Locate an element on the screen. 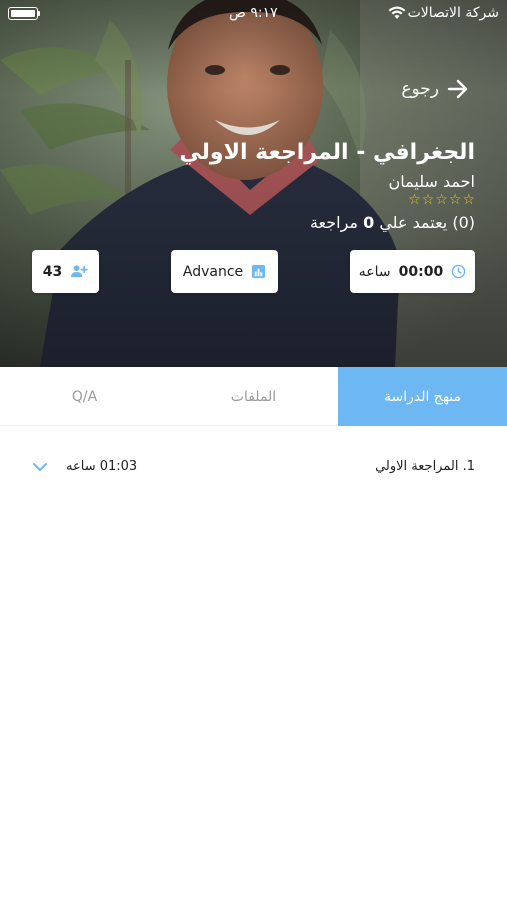 This screenshot has height=900, width=507. wifi-icon is located at coordinates (397, 12).